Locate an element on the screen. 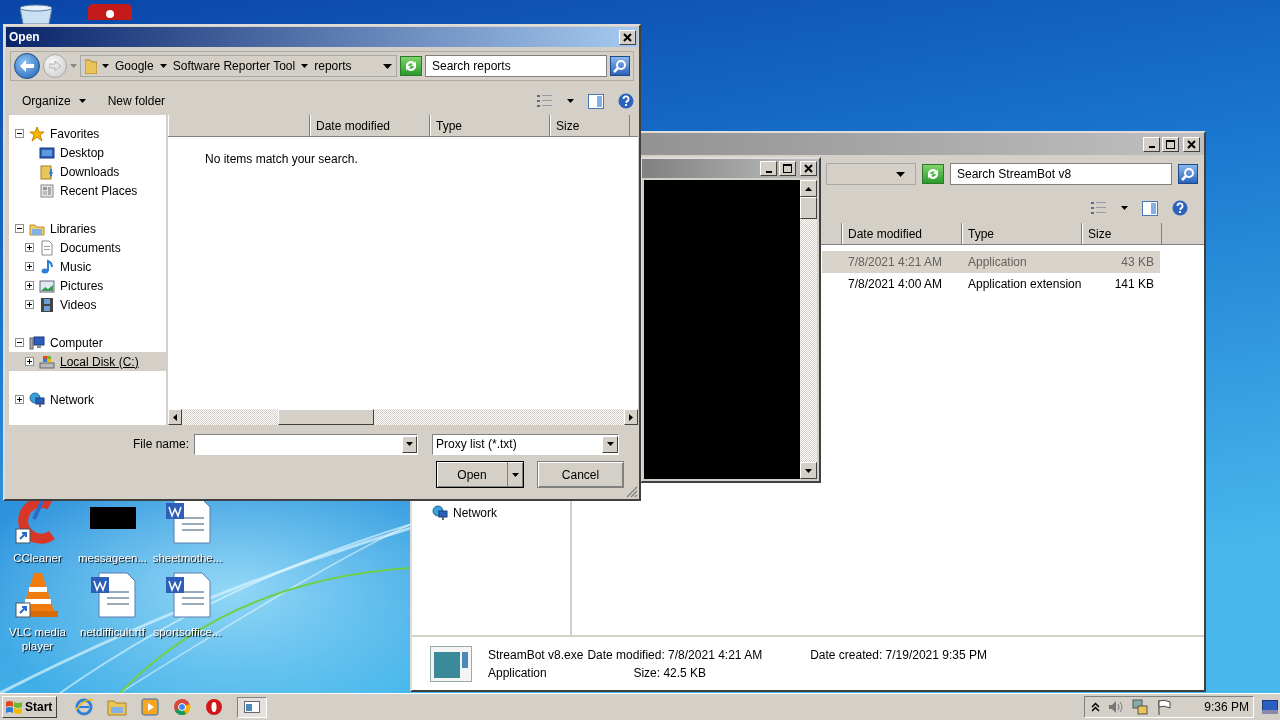 The width and height of the screenshot is (1280, 720). windows-logo-icon is located at coordinates (14, 707).